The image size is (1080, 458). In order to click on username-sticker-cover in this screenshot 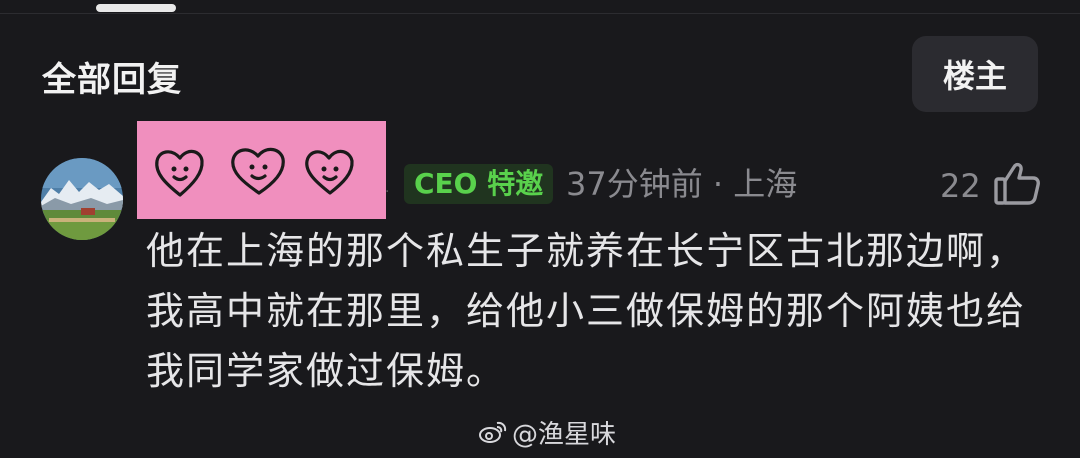, I will do `click(261, 170)`.